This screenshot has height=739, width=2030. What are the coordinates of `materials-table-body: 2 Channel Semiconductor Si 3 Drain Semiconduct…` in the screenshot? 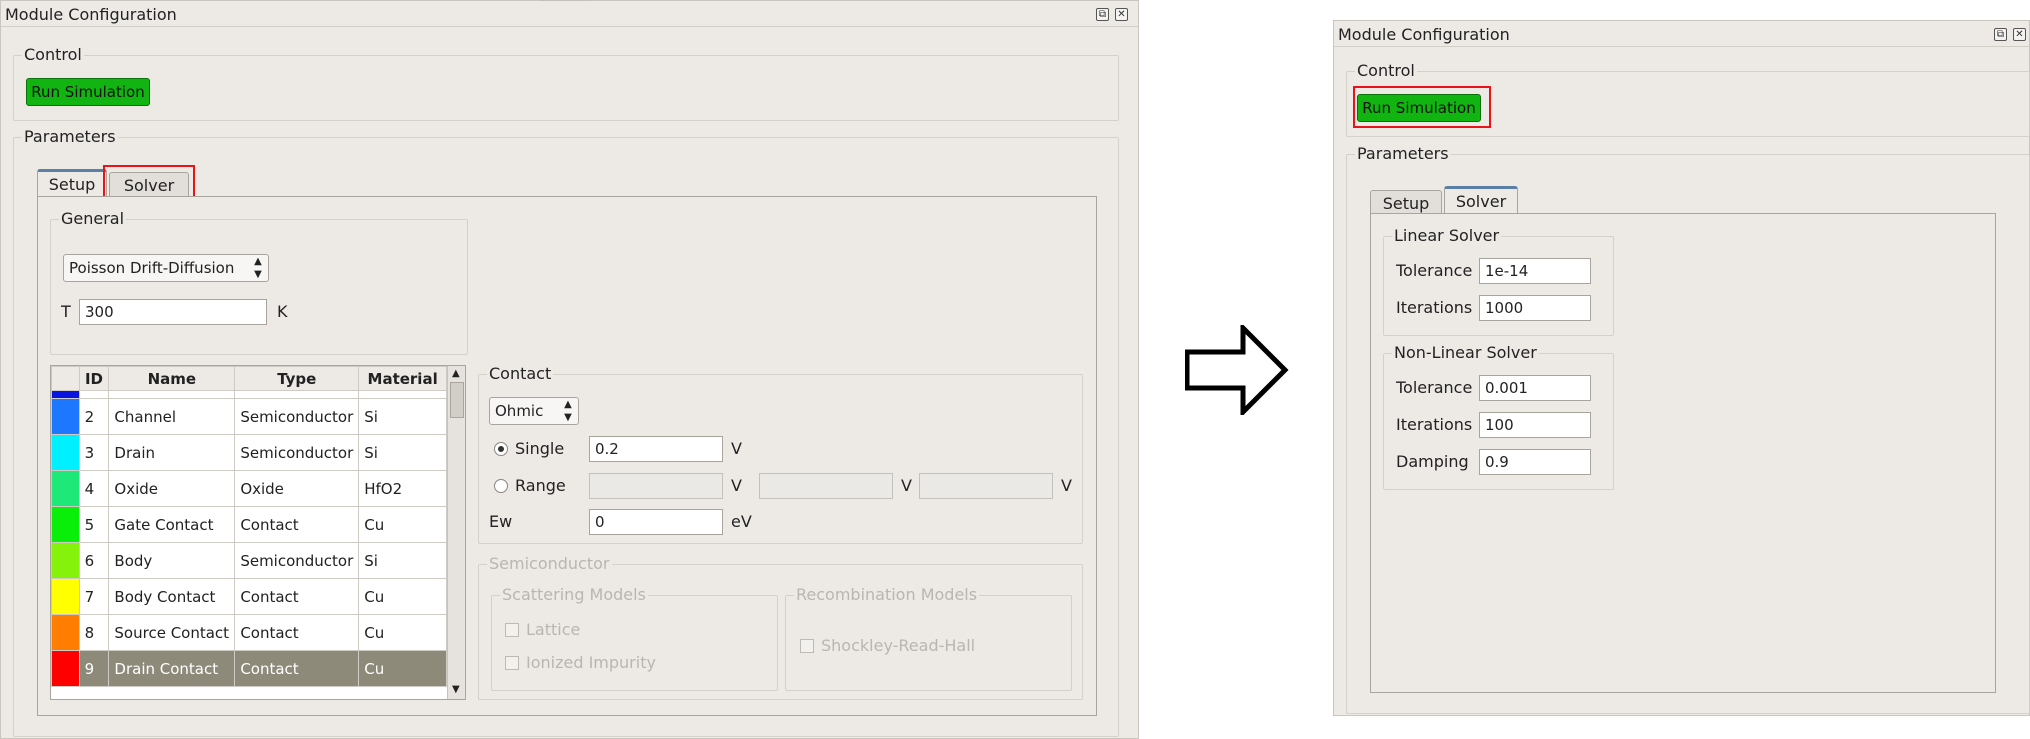 It's located at (249, 538).